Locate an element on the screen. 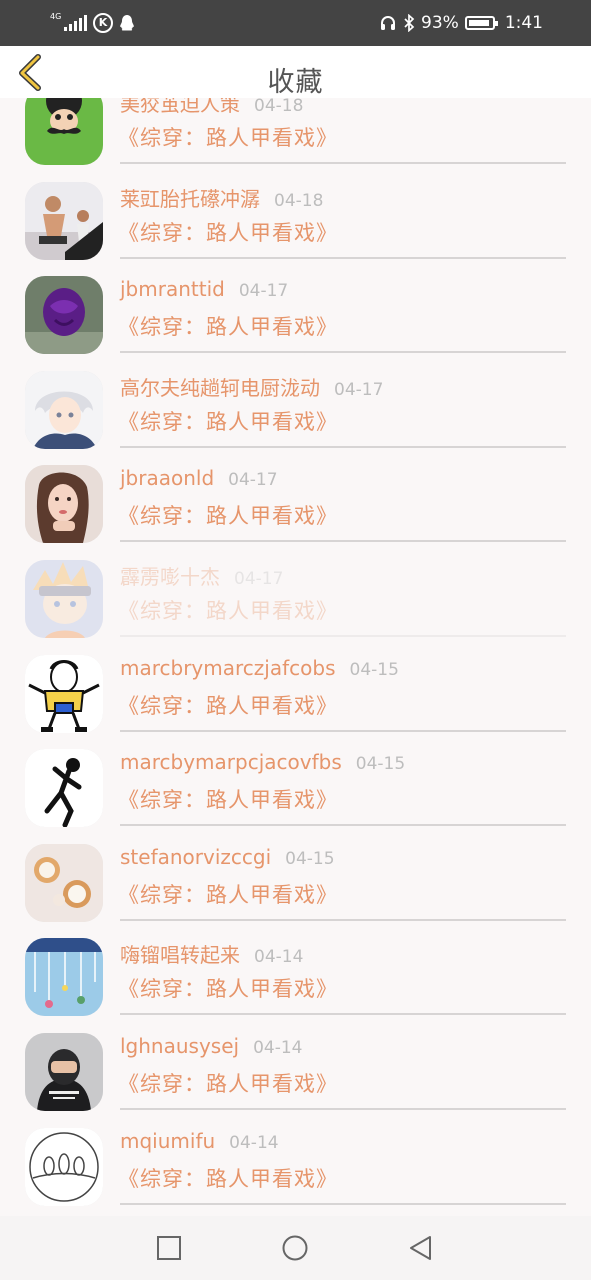  user-name: 嗨镏唱转起来 is located at coordinates (180, 955).